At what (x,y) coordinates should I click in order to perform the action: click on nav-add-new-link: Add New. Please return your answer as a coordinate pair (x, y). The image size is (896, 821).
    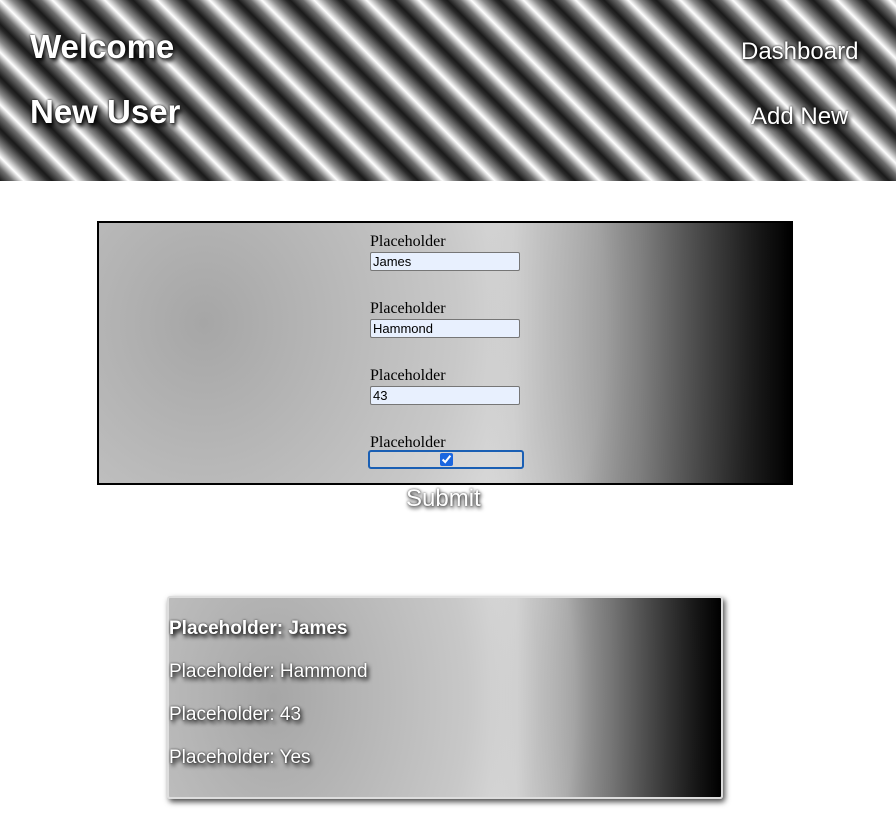
    Looking at the image, I should click on (799, 117).